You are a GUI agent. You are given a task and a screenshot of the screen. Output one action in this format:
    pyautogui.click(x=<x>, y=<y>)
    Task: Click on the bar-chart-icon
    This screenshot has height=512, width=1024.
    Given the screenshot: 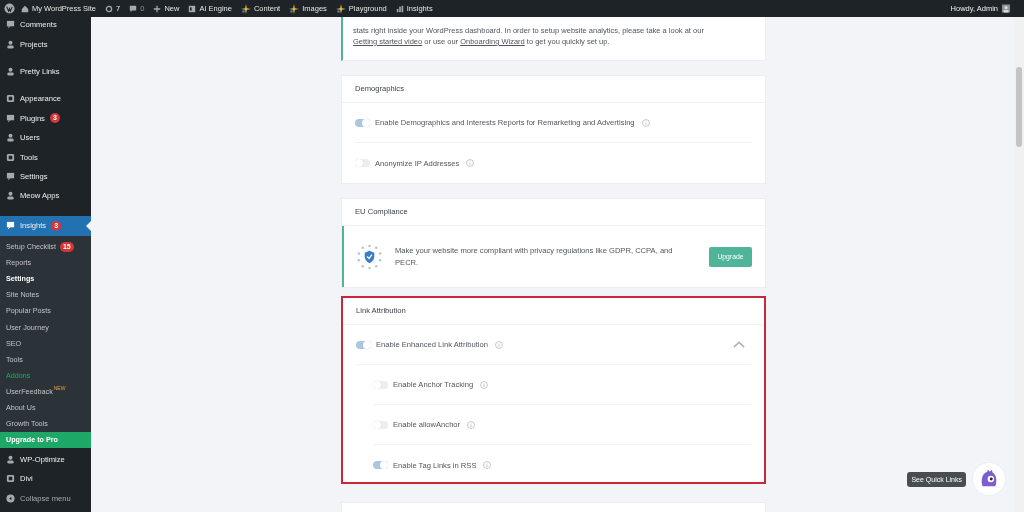 What is the action you would take?
    pyautogui.click(x=399, y=8)
    